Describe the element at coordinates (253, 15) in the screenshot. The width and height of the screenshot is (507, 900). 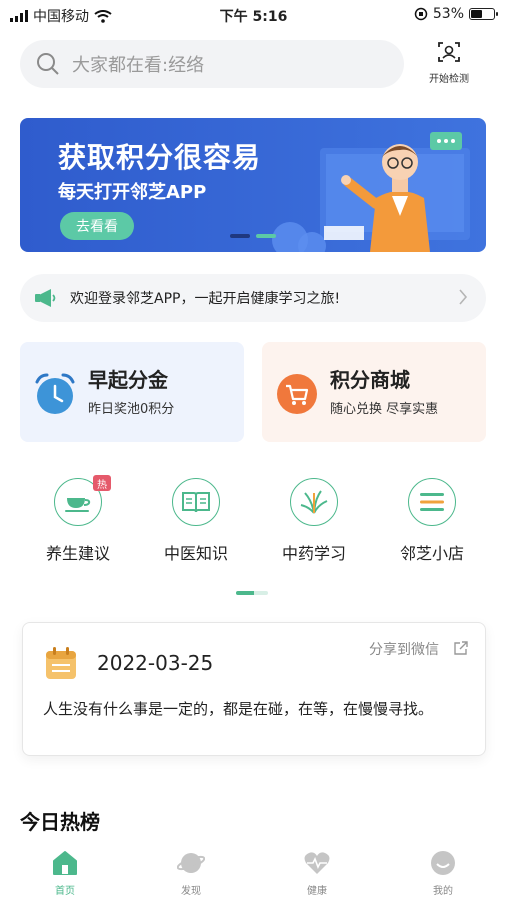
I see `status-bar: 中国移动 下午 5:16 53%` at that location.